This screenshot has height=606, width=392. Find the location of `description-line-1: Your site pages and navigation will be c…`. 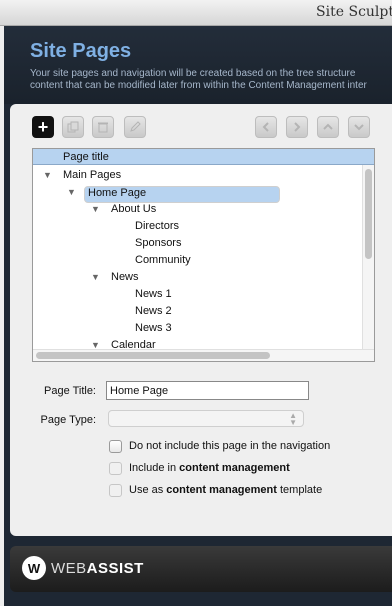

description-line-1: Your site pages and navigation will be c… is located at coordinates (193, 73).